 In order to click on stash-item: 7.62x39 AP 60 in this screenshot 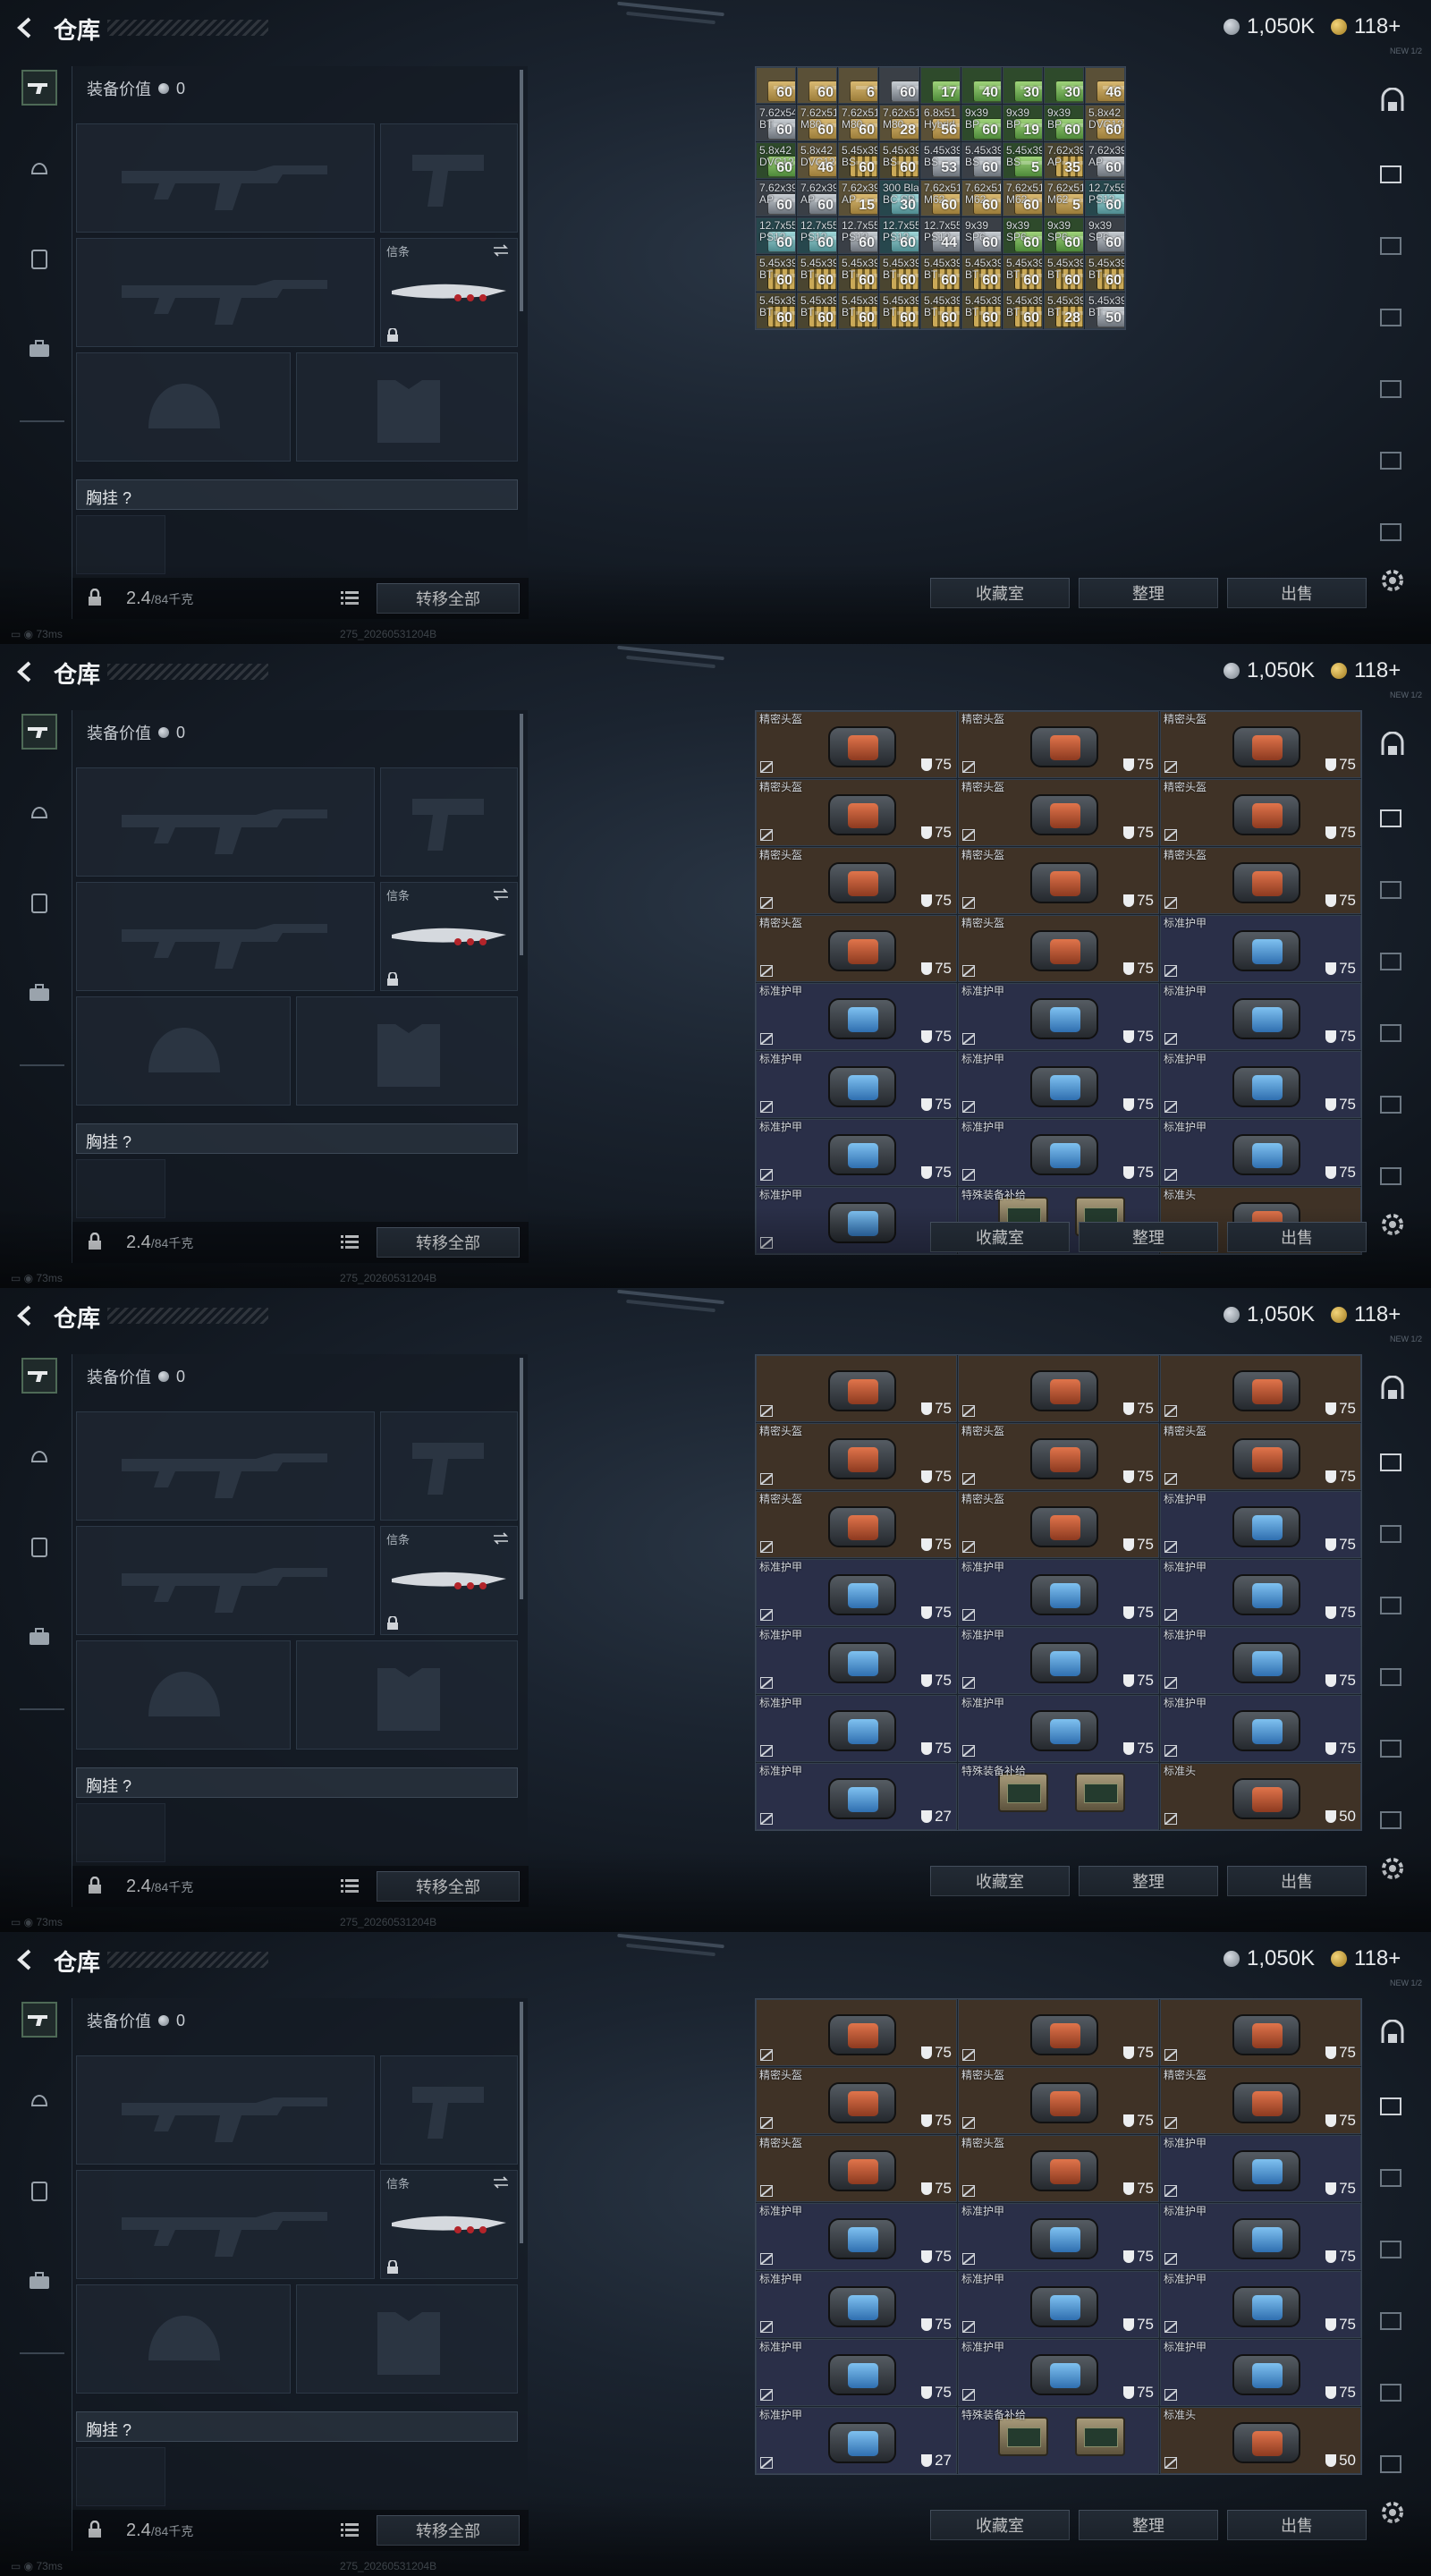, I will do `click(1105, 160)`.